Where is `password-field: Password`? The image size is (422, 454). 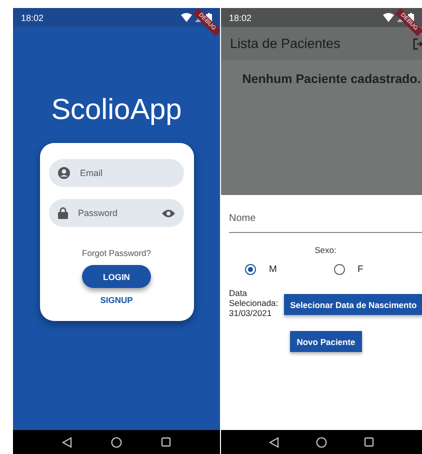
password-field: Password is located at coordinates (116, 213).